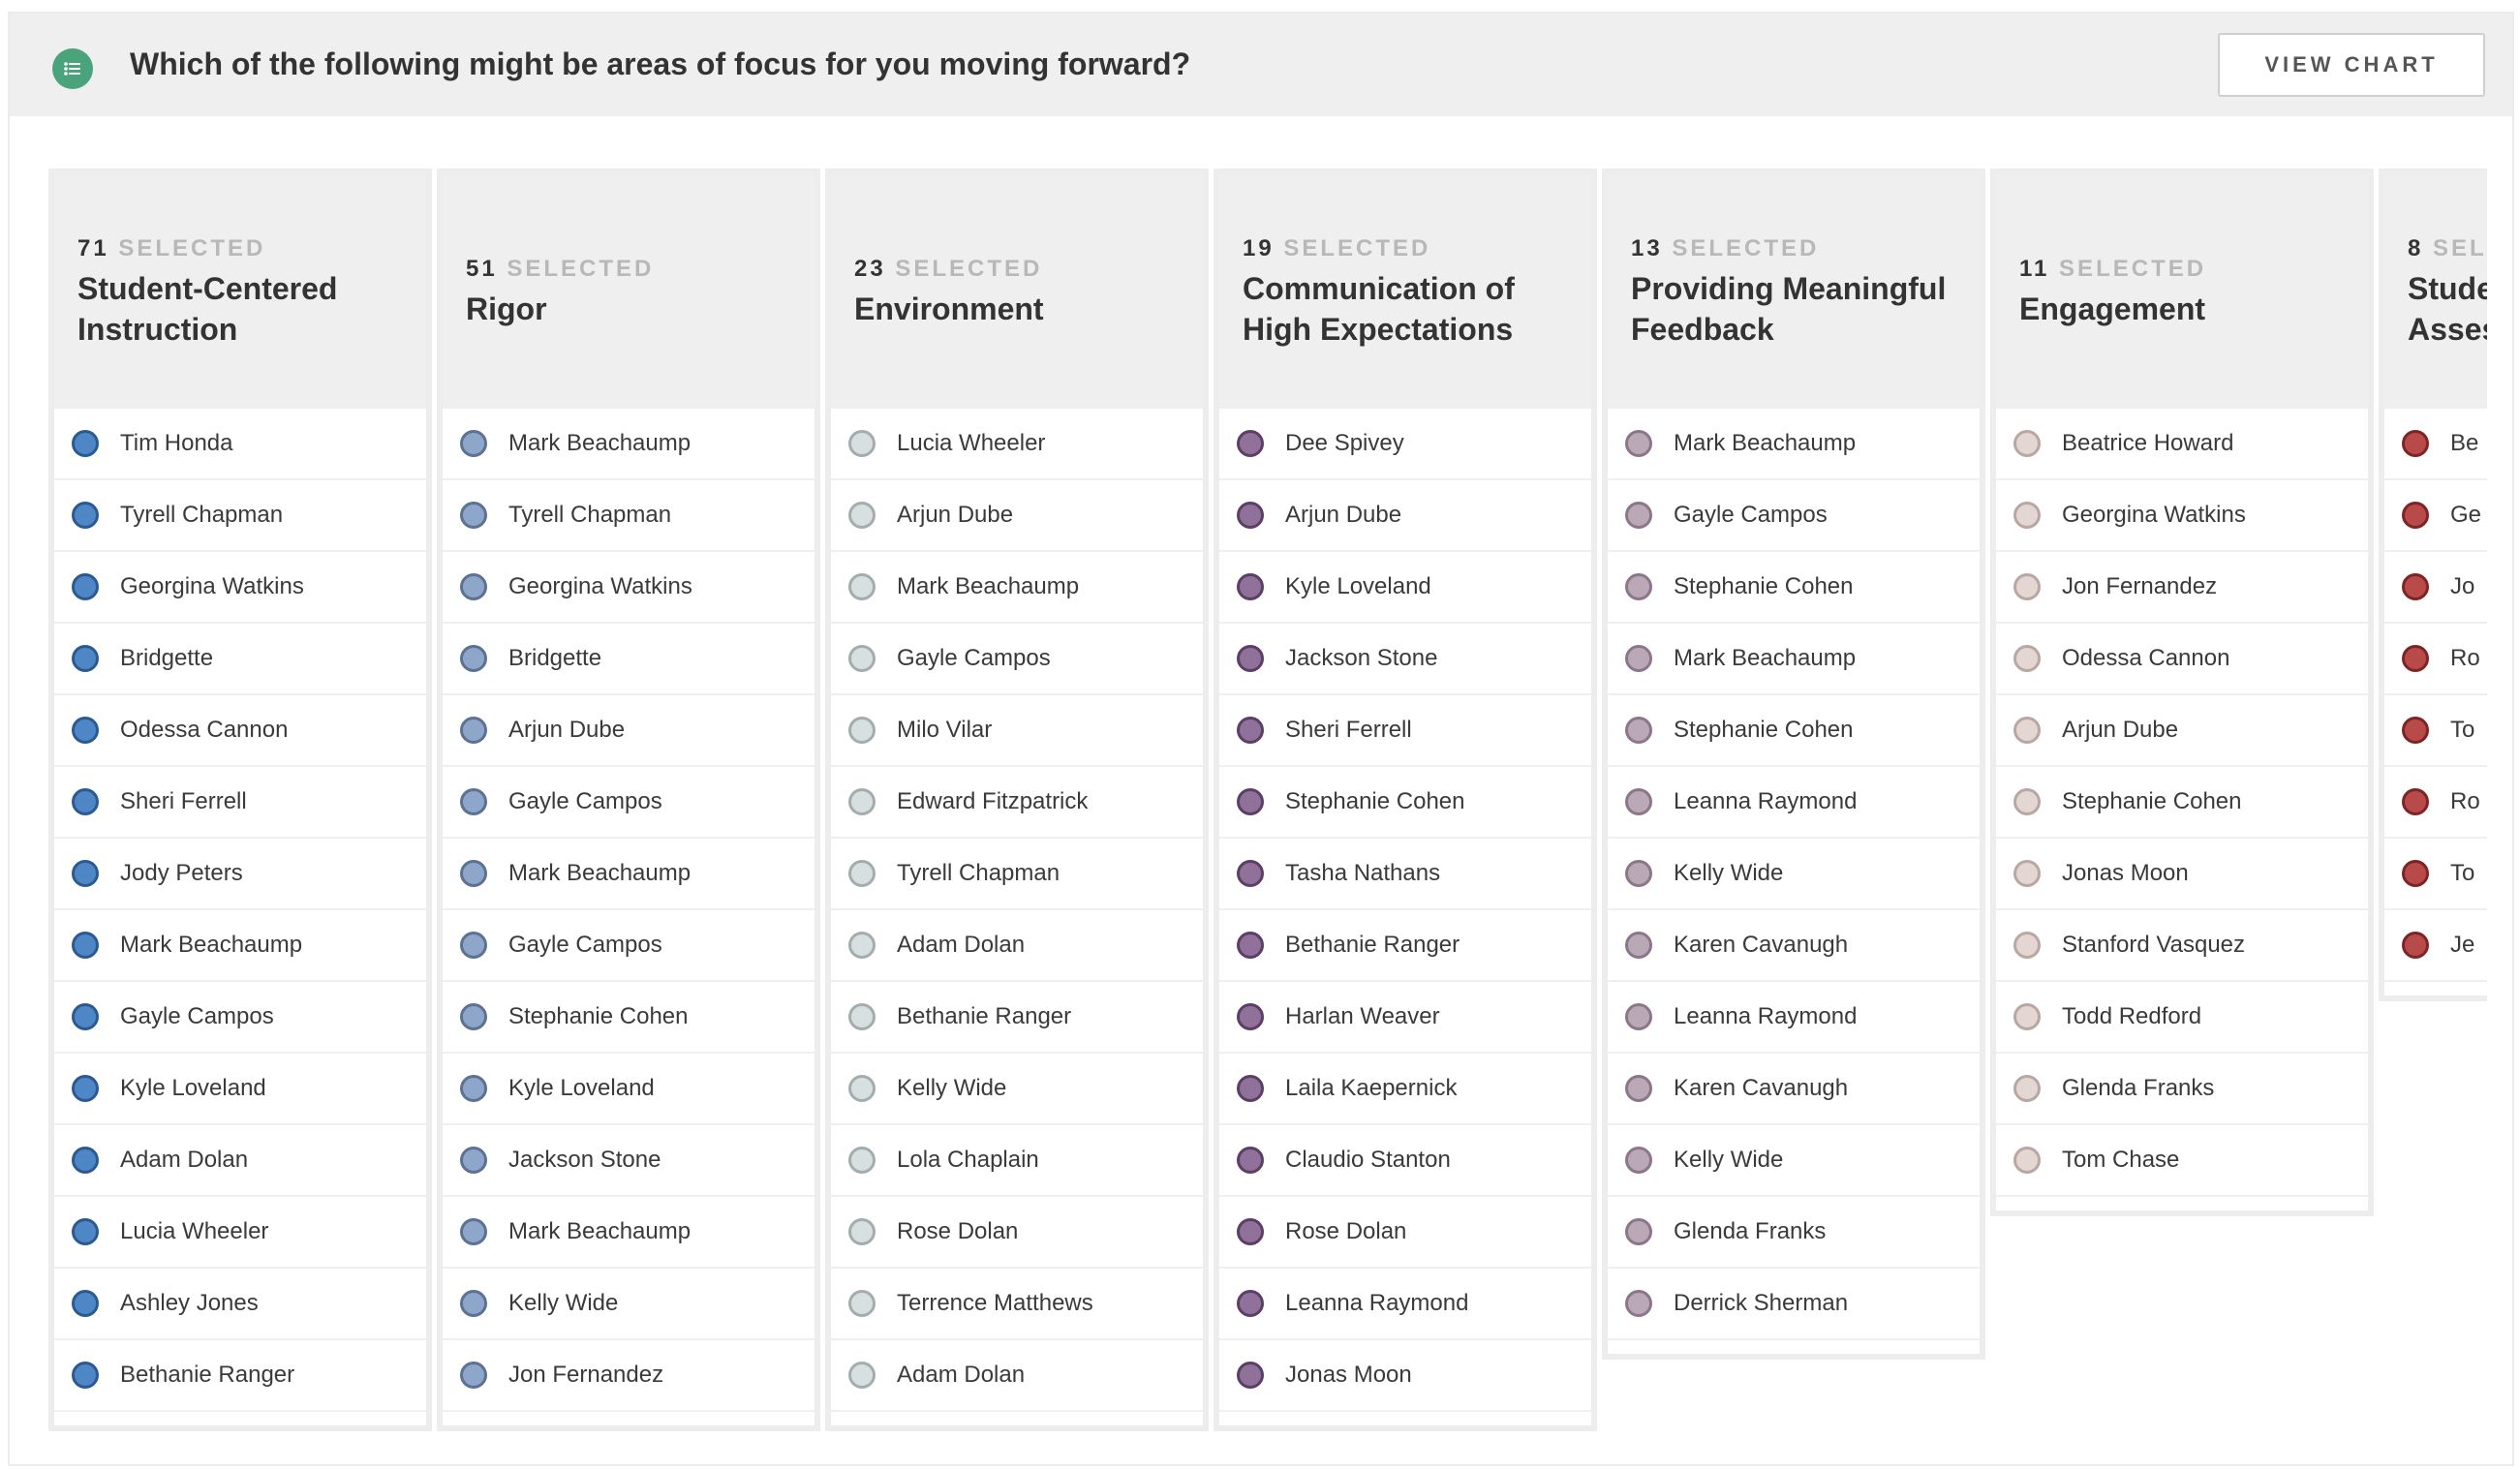 This screenshot has width=2520, height=1470. I want to click on respondent-row: Beatrice Howard, so click(2182, 444).